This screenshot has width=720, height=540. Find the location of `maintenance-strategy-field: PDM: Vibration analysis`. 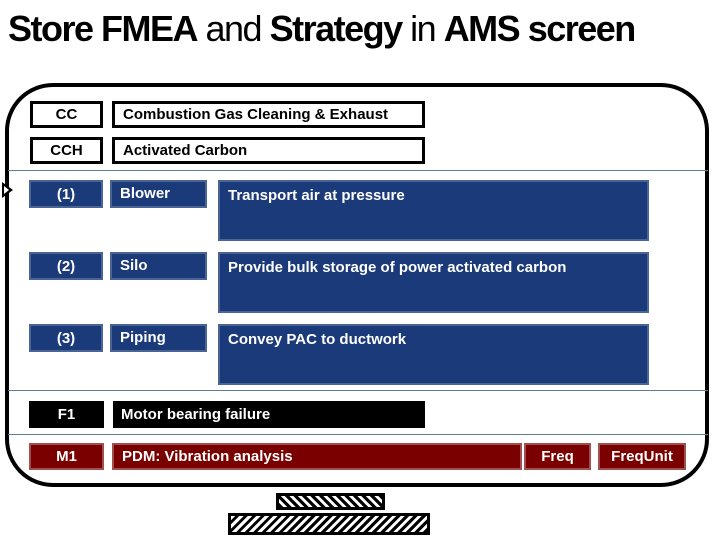

maintenance-strategy-field: PDM: Vibration analysis is located at coordinates (317, 456).